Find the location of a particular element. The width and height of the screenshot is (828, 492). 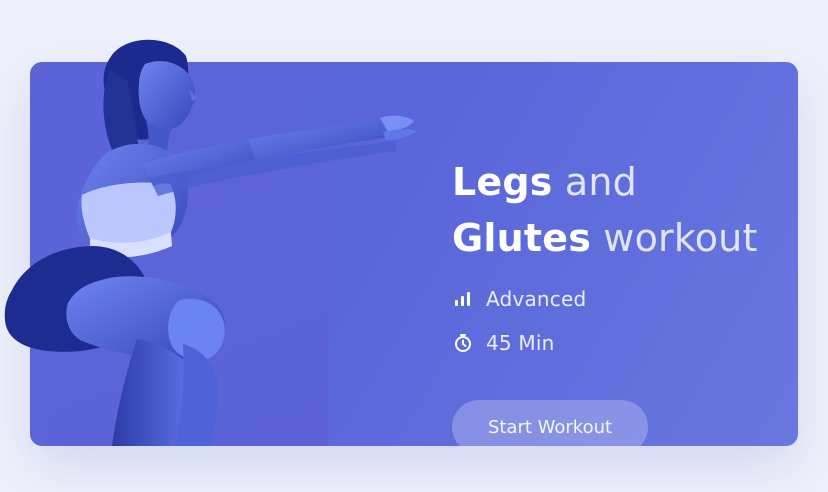

workout-meta: Advanced 45 Min is located at coordinates (625, 321).